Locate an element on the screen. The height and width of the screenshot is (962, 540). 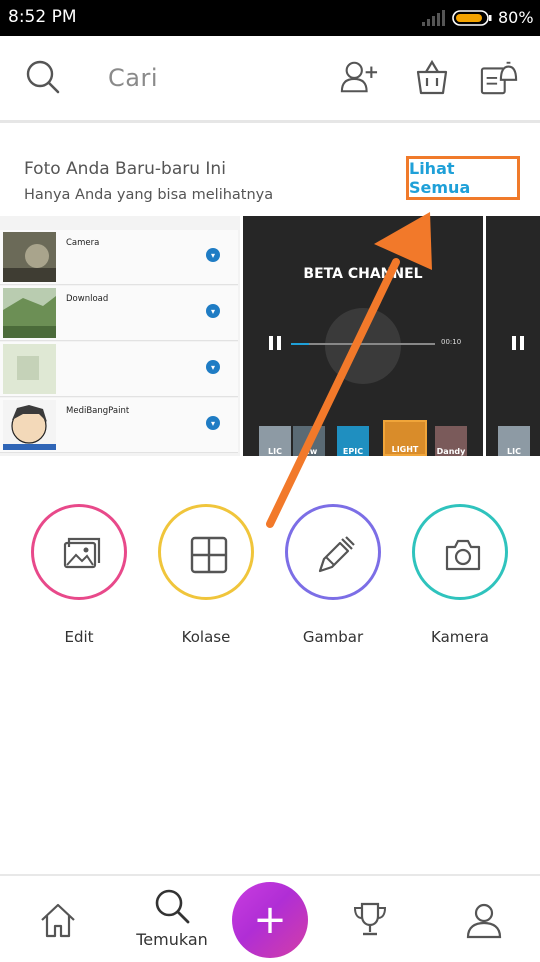
folder-item: Camera ▾ is located at coordinates (119, 257).